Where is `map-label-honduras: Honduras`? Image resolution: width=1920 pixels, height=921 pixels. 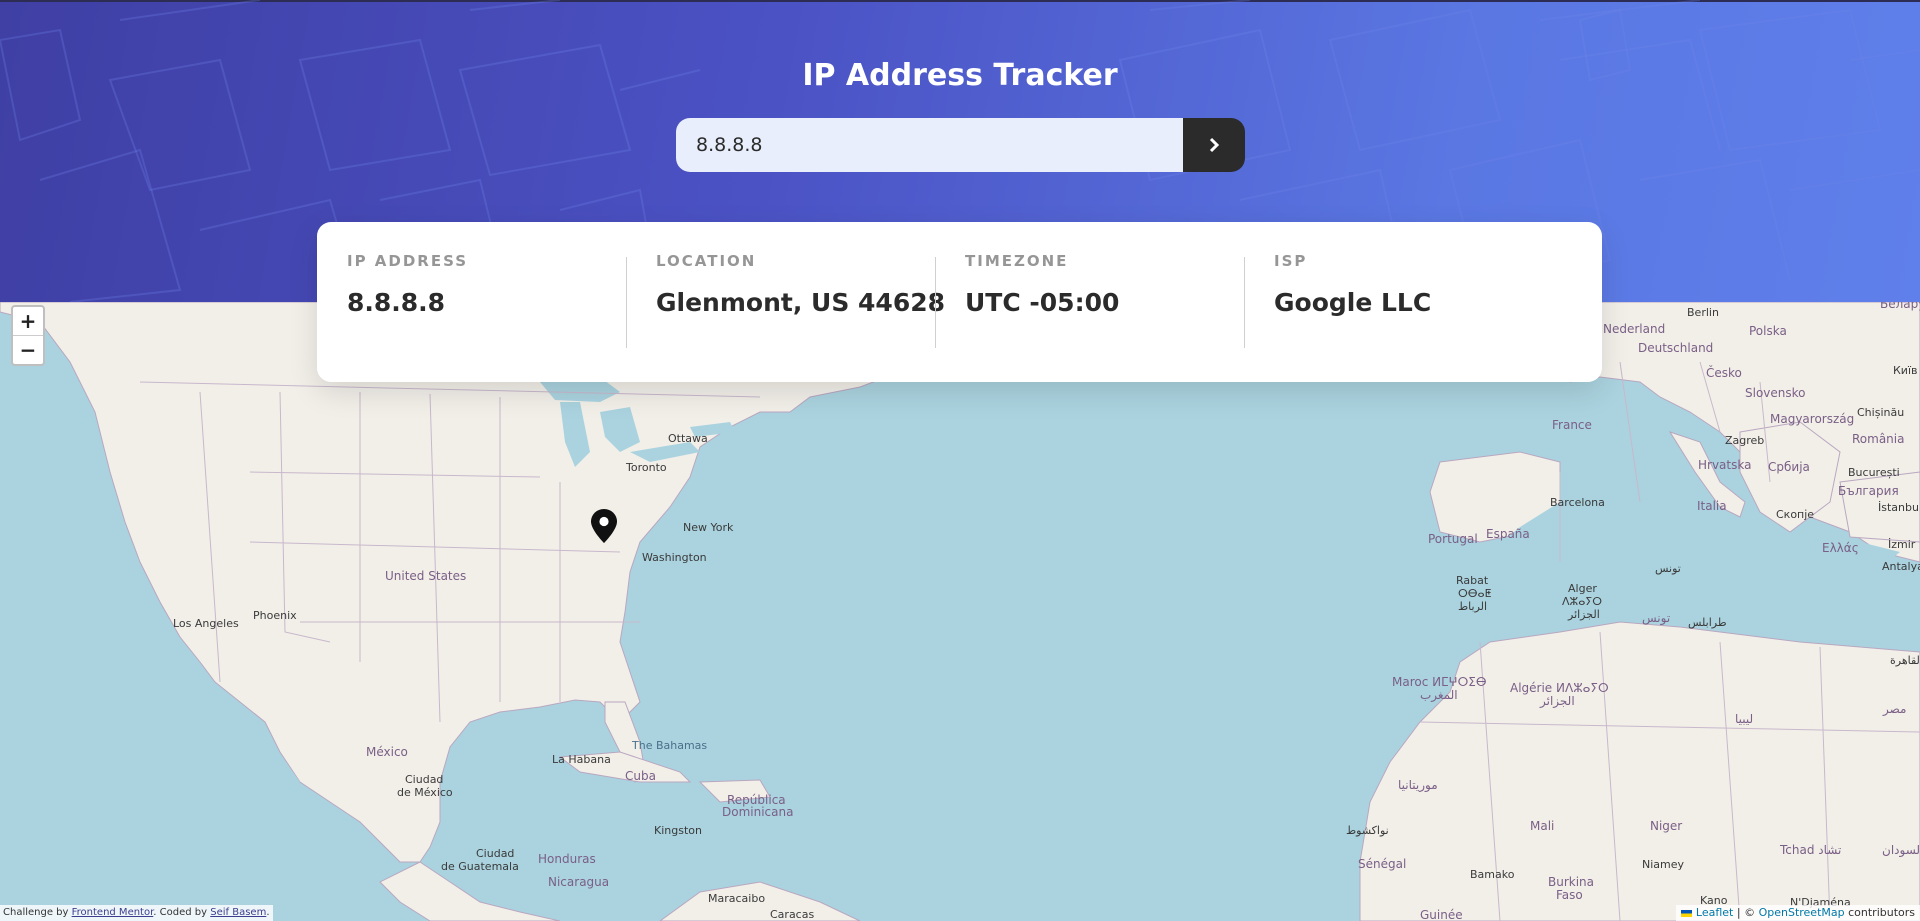
map-label-honduras: Honduras is located at coordinates (567, 859).